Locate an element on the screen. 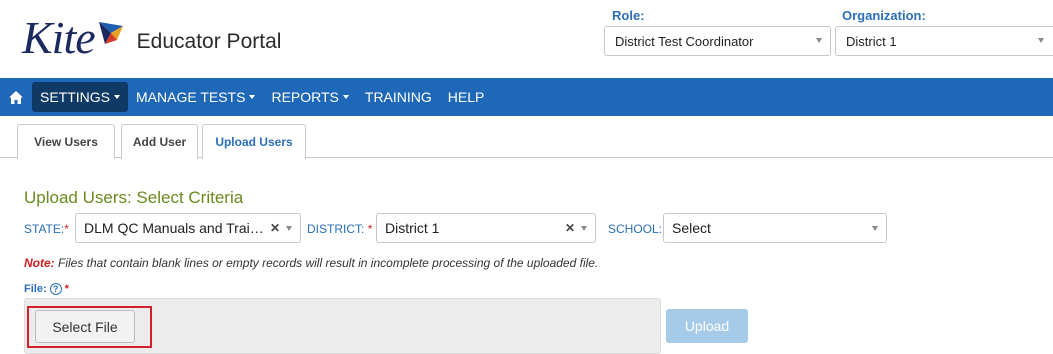  nav-reports-label: REPORTS is located at coordinates (305, 97).